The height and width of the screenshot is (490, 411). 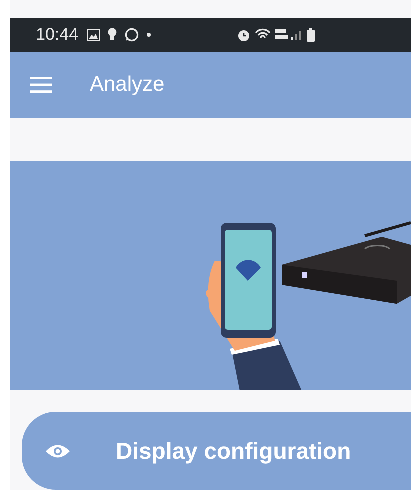 I want to click on menu-icon, so click(x=41, y=84).